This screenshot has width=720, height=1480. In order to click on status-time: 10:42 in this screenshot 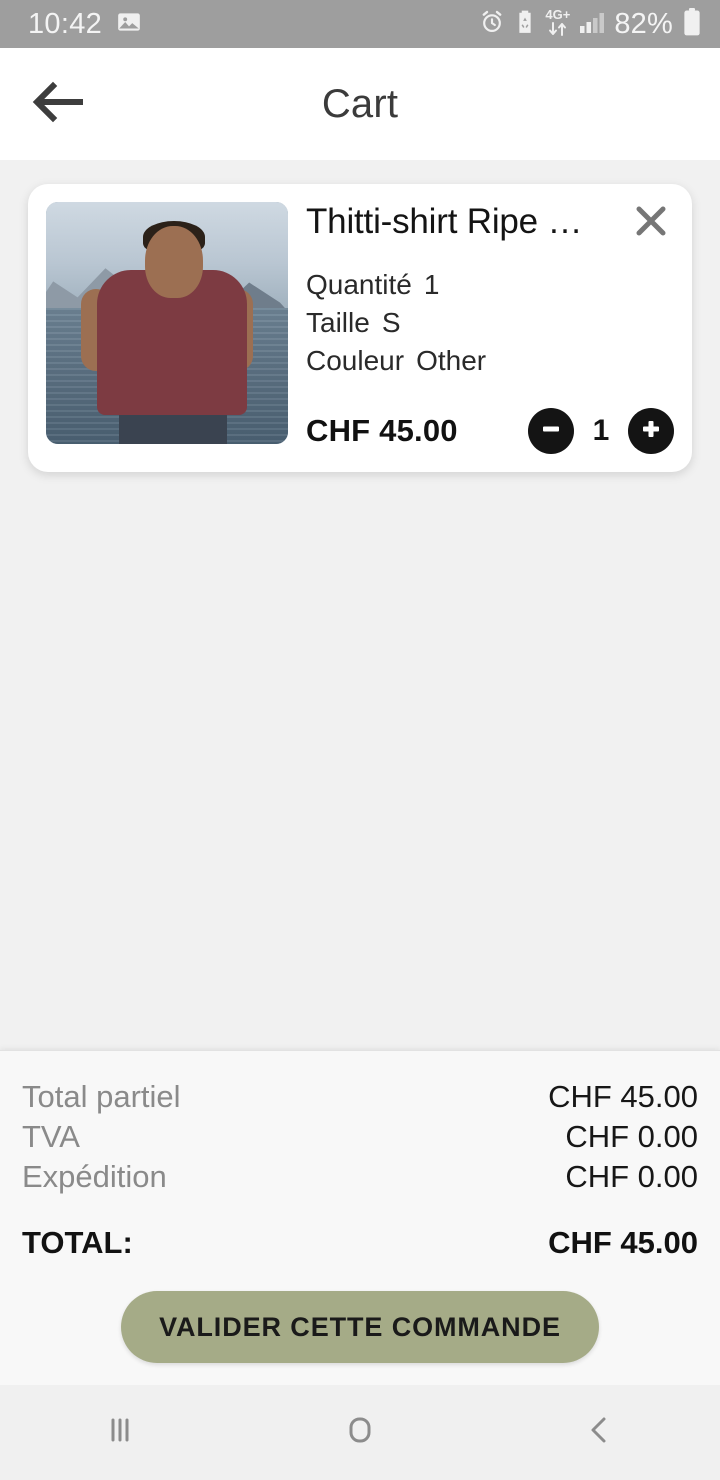, I will do `click(65, 23)`.